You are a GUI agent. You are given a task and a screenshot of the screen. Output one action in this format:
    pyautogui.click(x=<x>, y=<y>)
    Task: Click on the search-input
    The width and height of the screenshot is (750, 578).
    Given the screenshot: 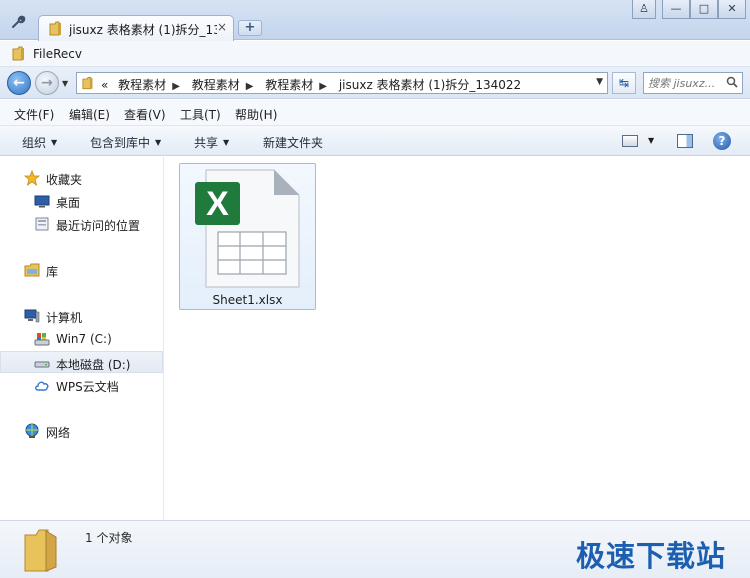 What is the action you would take?
    pyautogui.click(x=687, y=83)
    